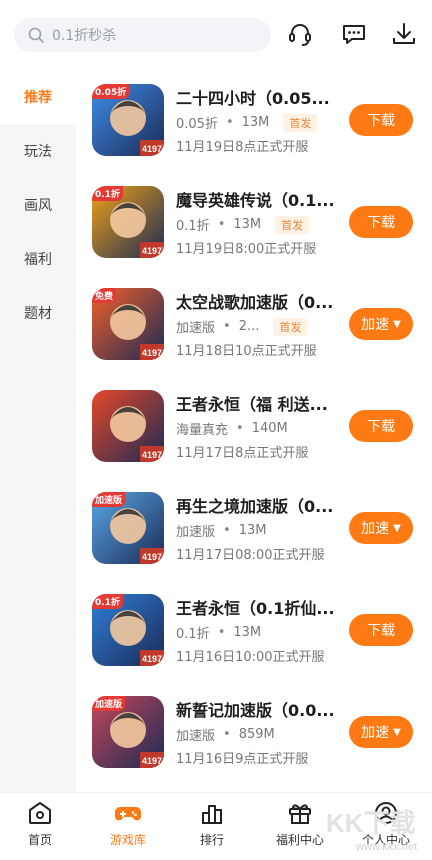 This screenshot has width=432, height=860. I want to click on search-bar: 0.1折秒杀, so click(142, 35).